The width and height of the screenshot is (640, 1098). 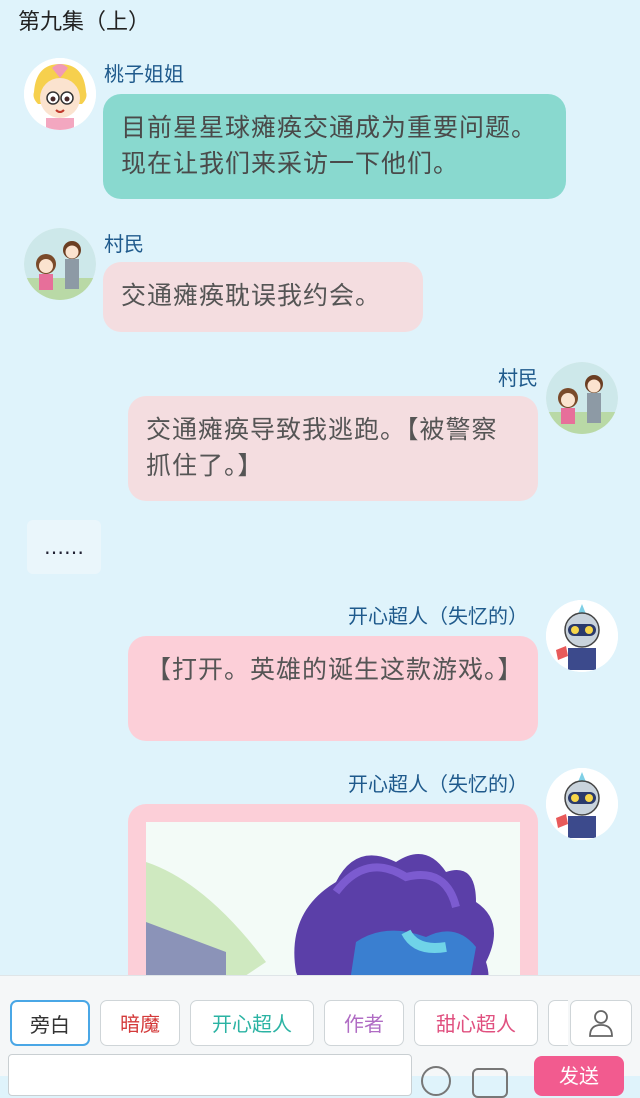 I want to click on person-icon, so click(x=601, y=1023).